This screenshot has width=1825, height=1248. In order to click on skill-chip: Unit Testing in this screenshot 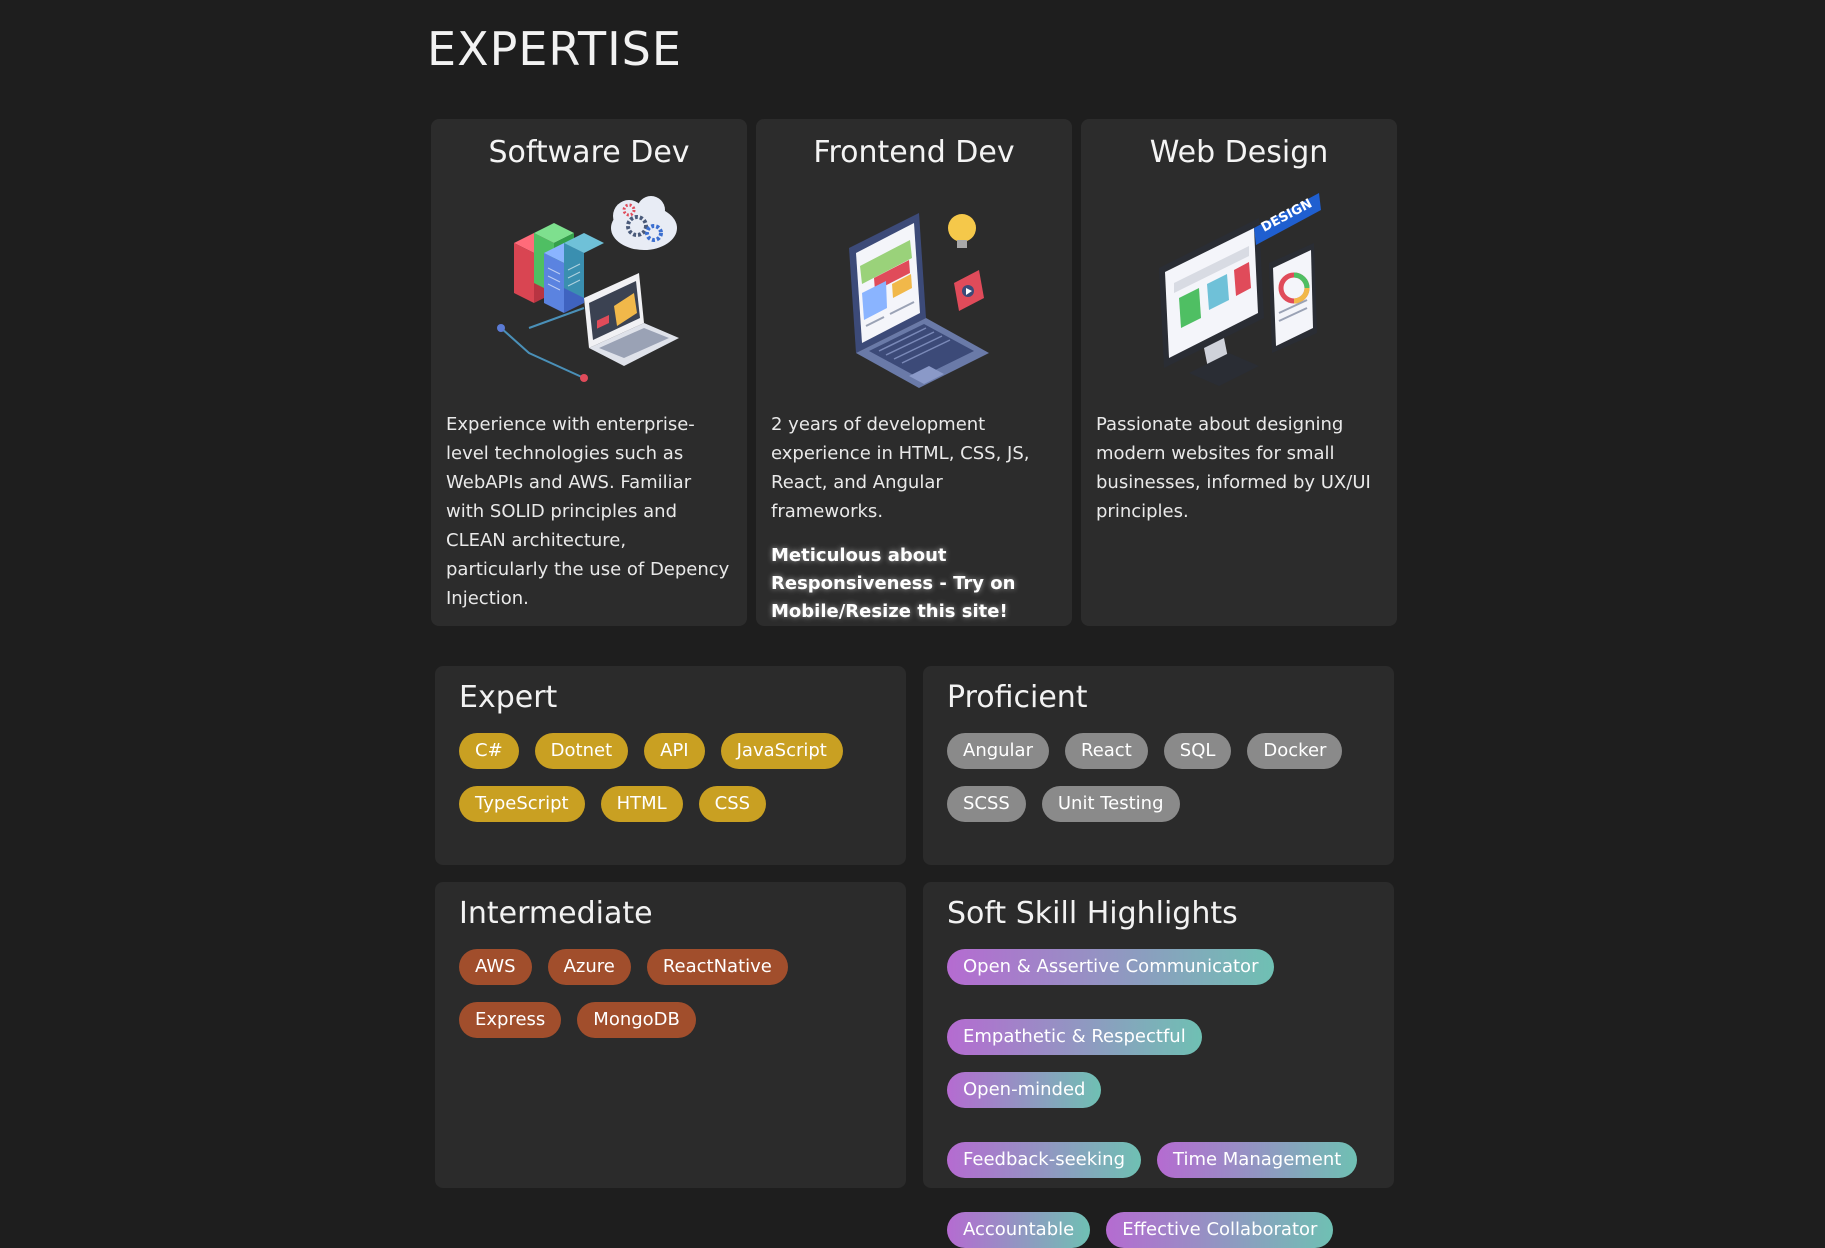, I will do `click(1110, 804)`.